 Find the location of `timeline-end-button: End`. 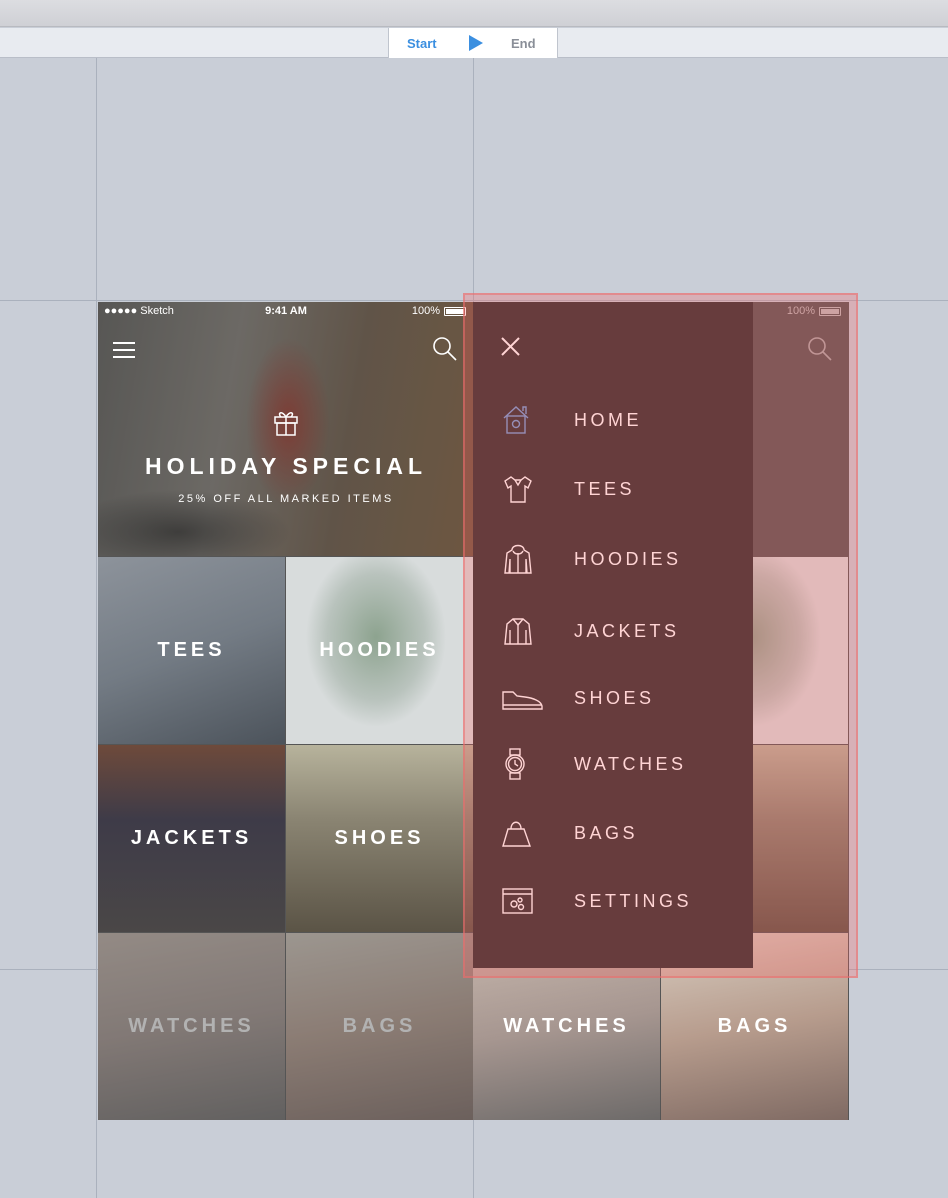

timeline-end-button: End is located at coordinates (523, 43).